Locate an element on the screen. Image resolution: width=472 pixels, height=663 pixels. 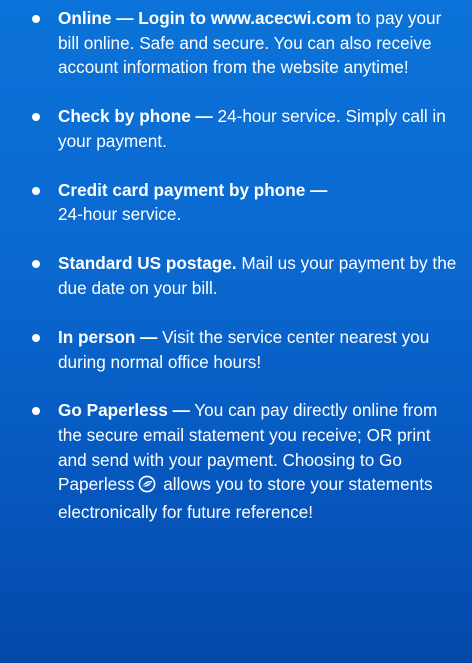
leaf-circle-icon is located at coordinates (147, 487).